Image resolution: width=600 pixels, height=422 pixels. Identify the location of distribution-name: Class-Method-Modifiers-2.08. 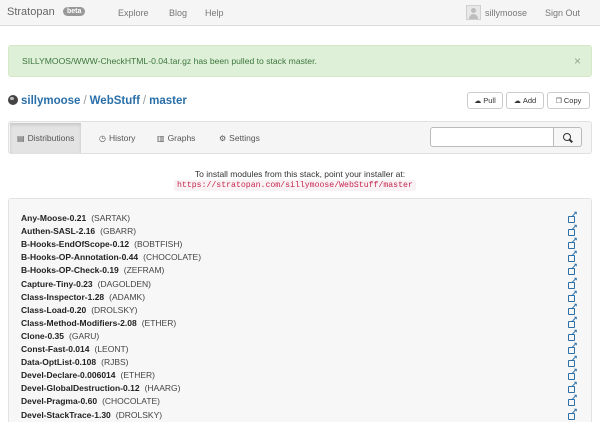
(79, 323).